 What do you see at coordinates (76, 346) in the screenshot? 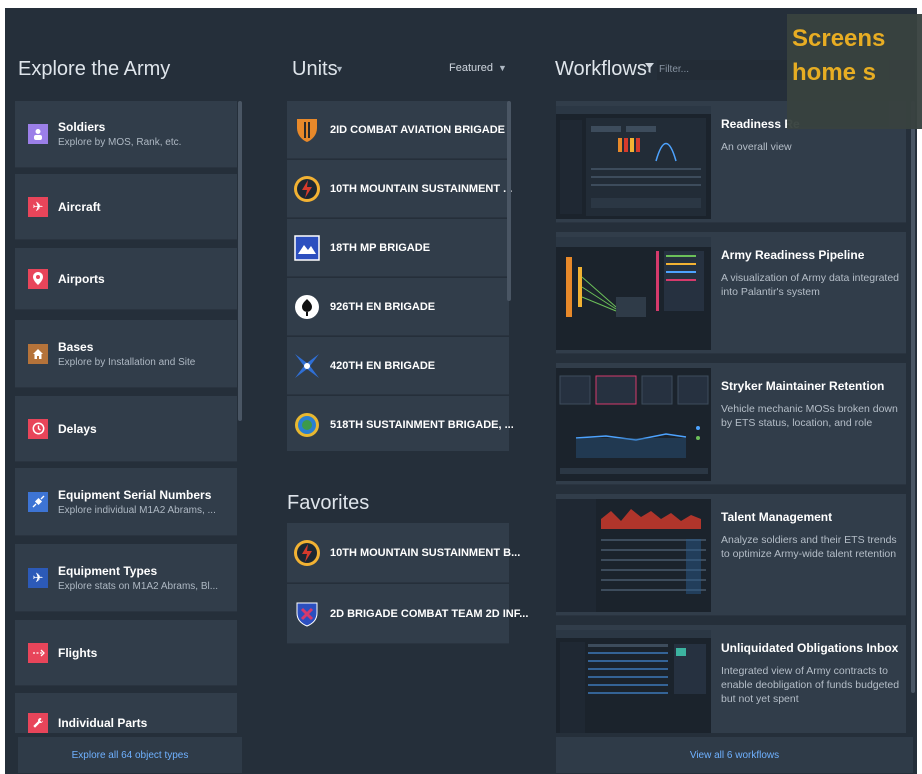
I see `object-type-title: Bases` at bounding box center [76, 346].